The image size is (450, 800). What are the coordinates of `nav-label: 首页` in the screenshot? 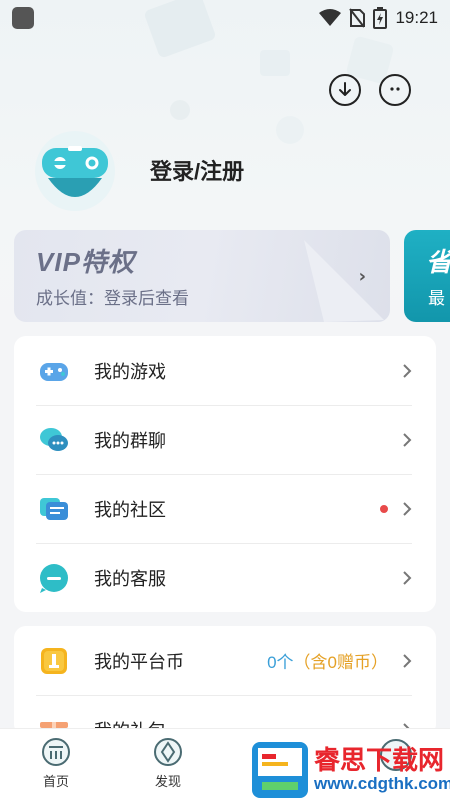 It's located at (55, 781).